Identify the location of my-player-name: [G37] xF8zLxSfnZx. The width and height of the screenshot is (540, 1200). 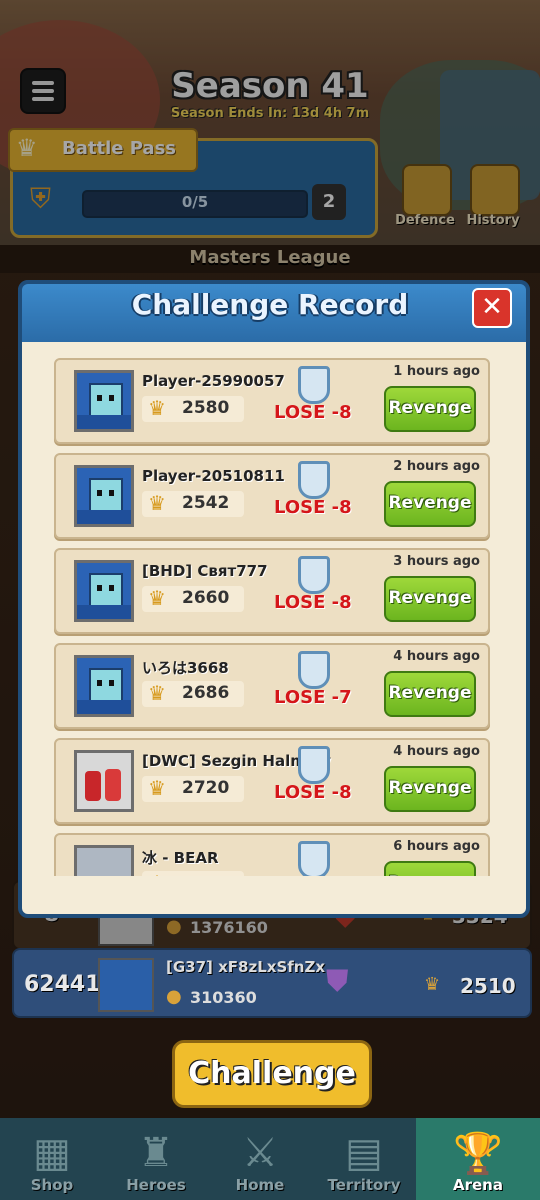
(246, 967).